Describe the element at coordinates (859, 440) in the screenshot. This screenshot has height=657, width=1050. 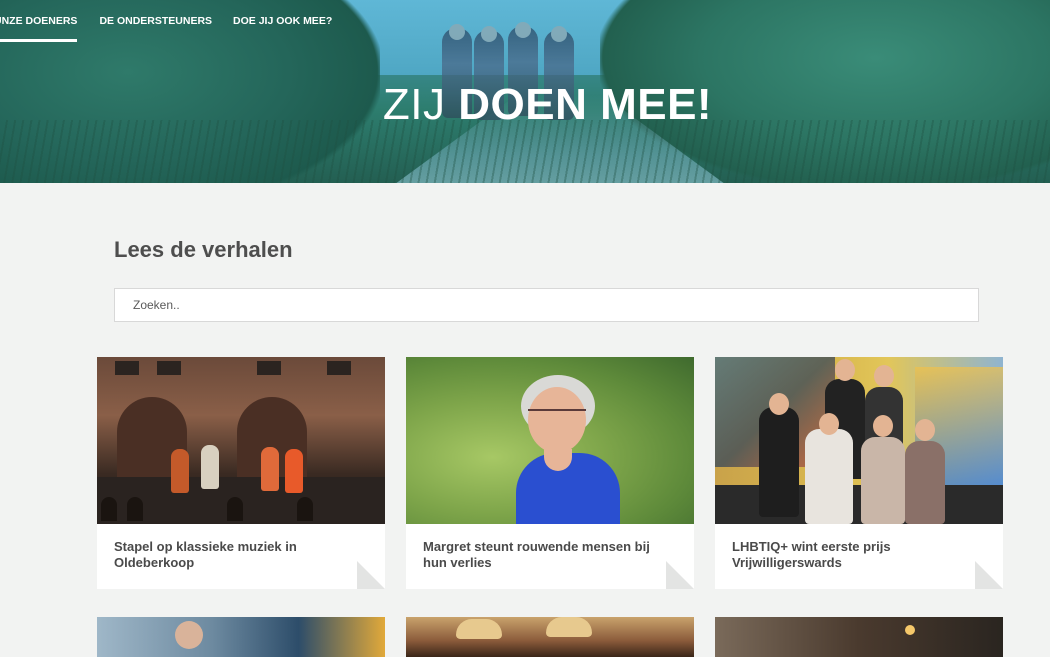
I see `group-photo` at that location.